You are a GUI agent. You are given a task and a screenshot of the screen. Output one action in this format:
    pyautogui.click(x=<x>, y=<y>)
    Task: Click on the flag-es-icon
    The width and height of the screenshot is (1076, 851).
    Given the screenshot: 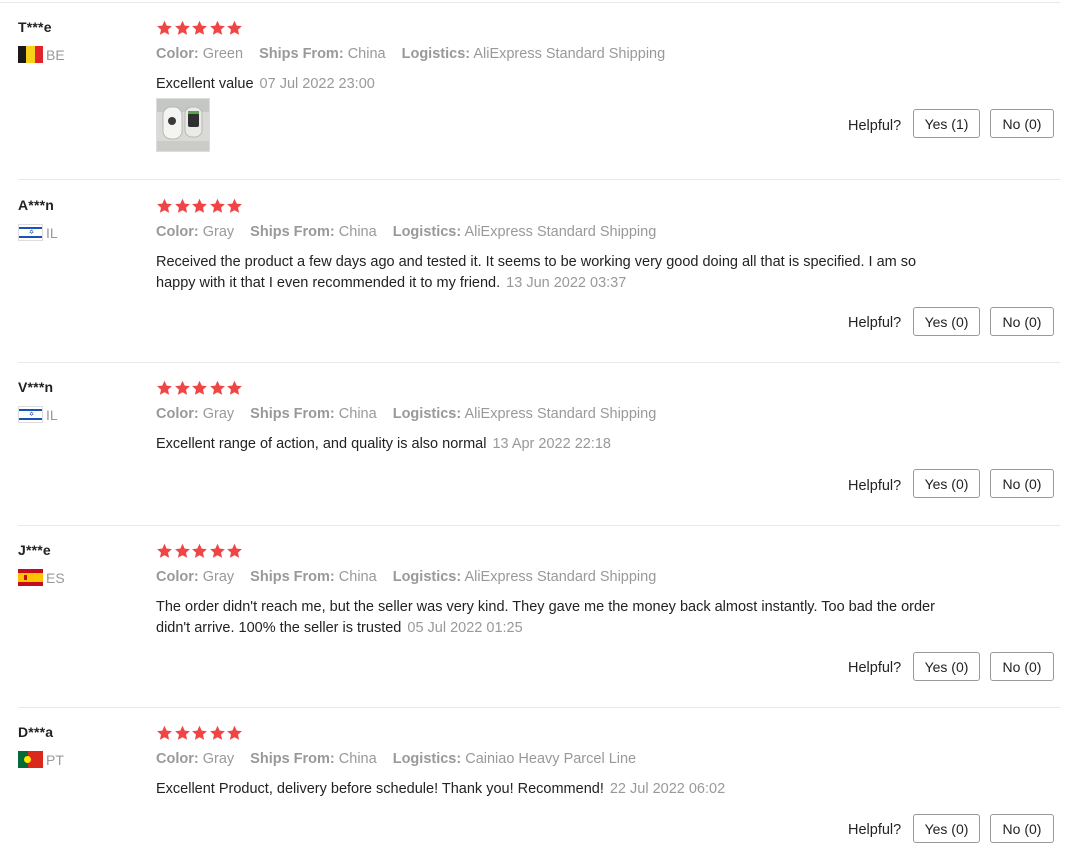 What is the action you would take?
    pyautogui.click(x=30, y=577)
    